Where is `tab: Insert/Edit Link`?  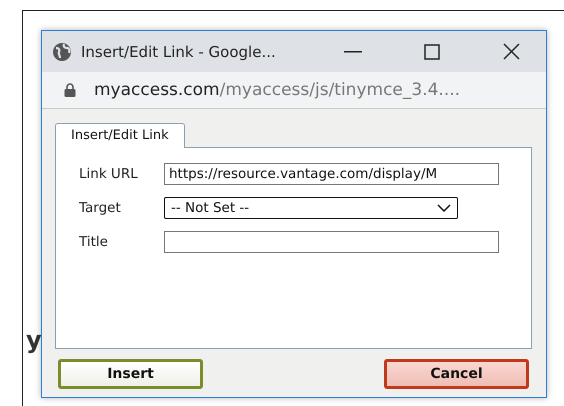
tab: Insert/Edit Link is located at coordinates (120, 135).